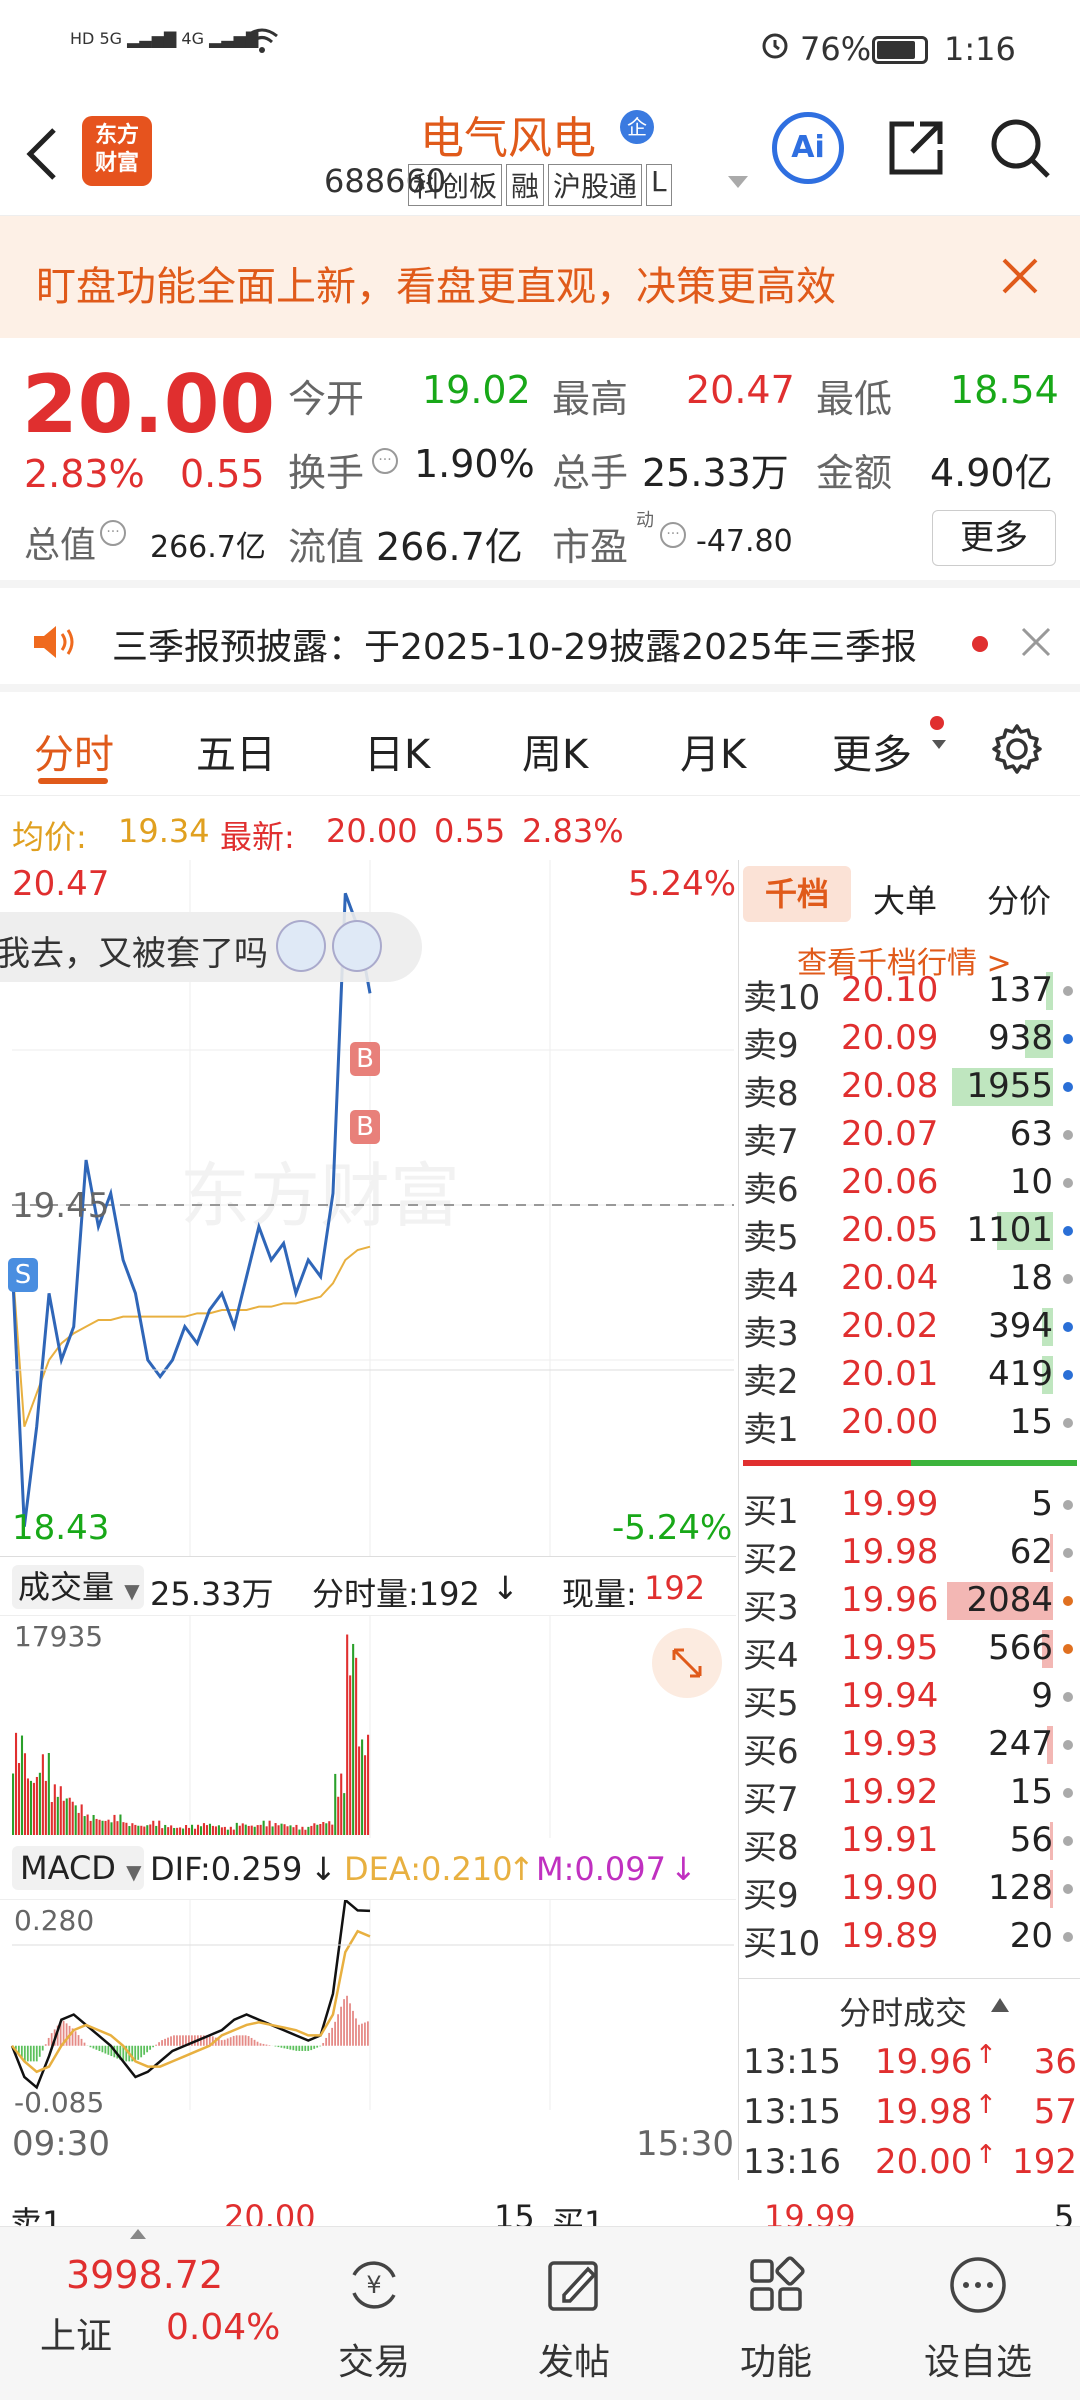  What do you see at coordinates (222, 474) in the screenshot?
I see `change-amount: 0.55` at bounding box center [222, 474].